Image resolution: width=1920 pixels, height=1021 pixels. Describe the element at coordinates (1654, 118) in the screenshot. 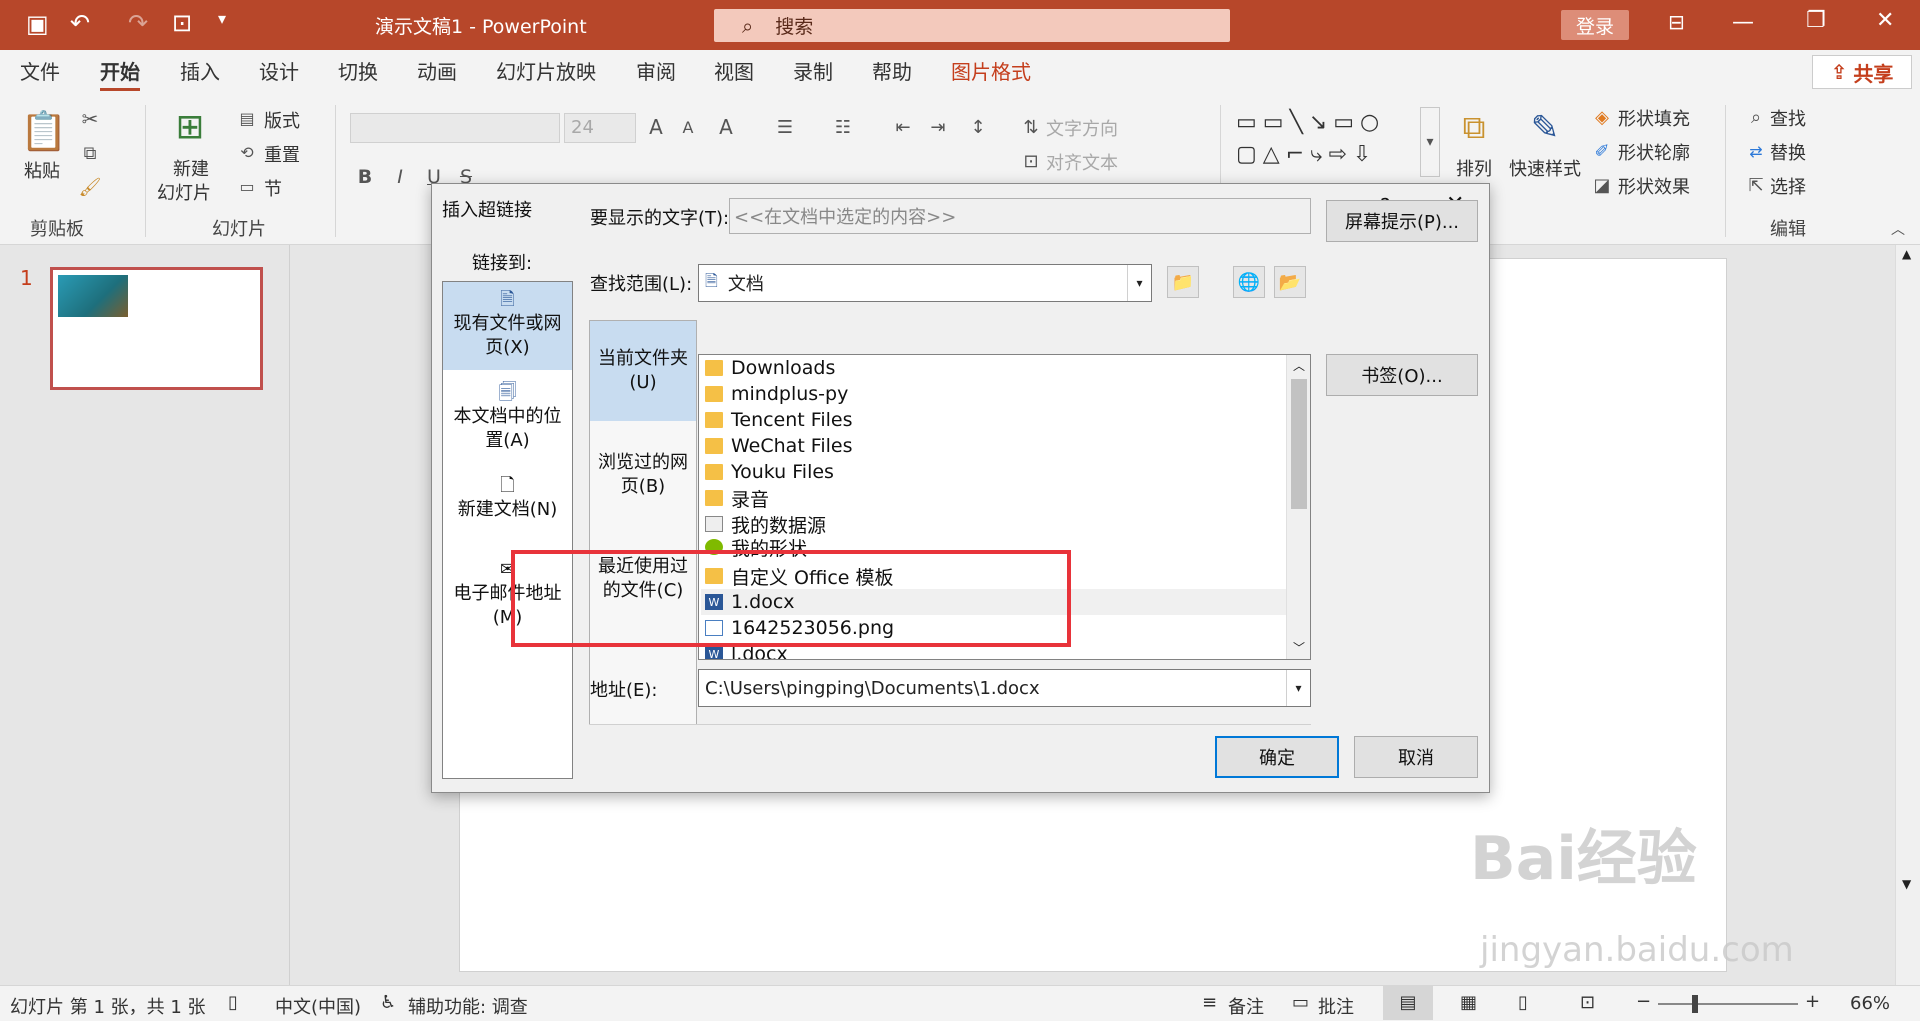

I see `shape-fill-button: 形状填充` at that location.